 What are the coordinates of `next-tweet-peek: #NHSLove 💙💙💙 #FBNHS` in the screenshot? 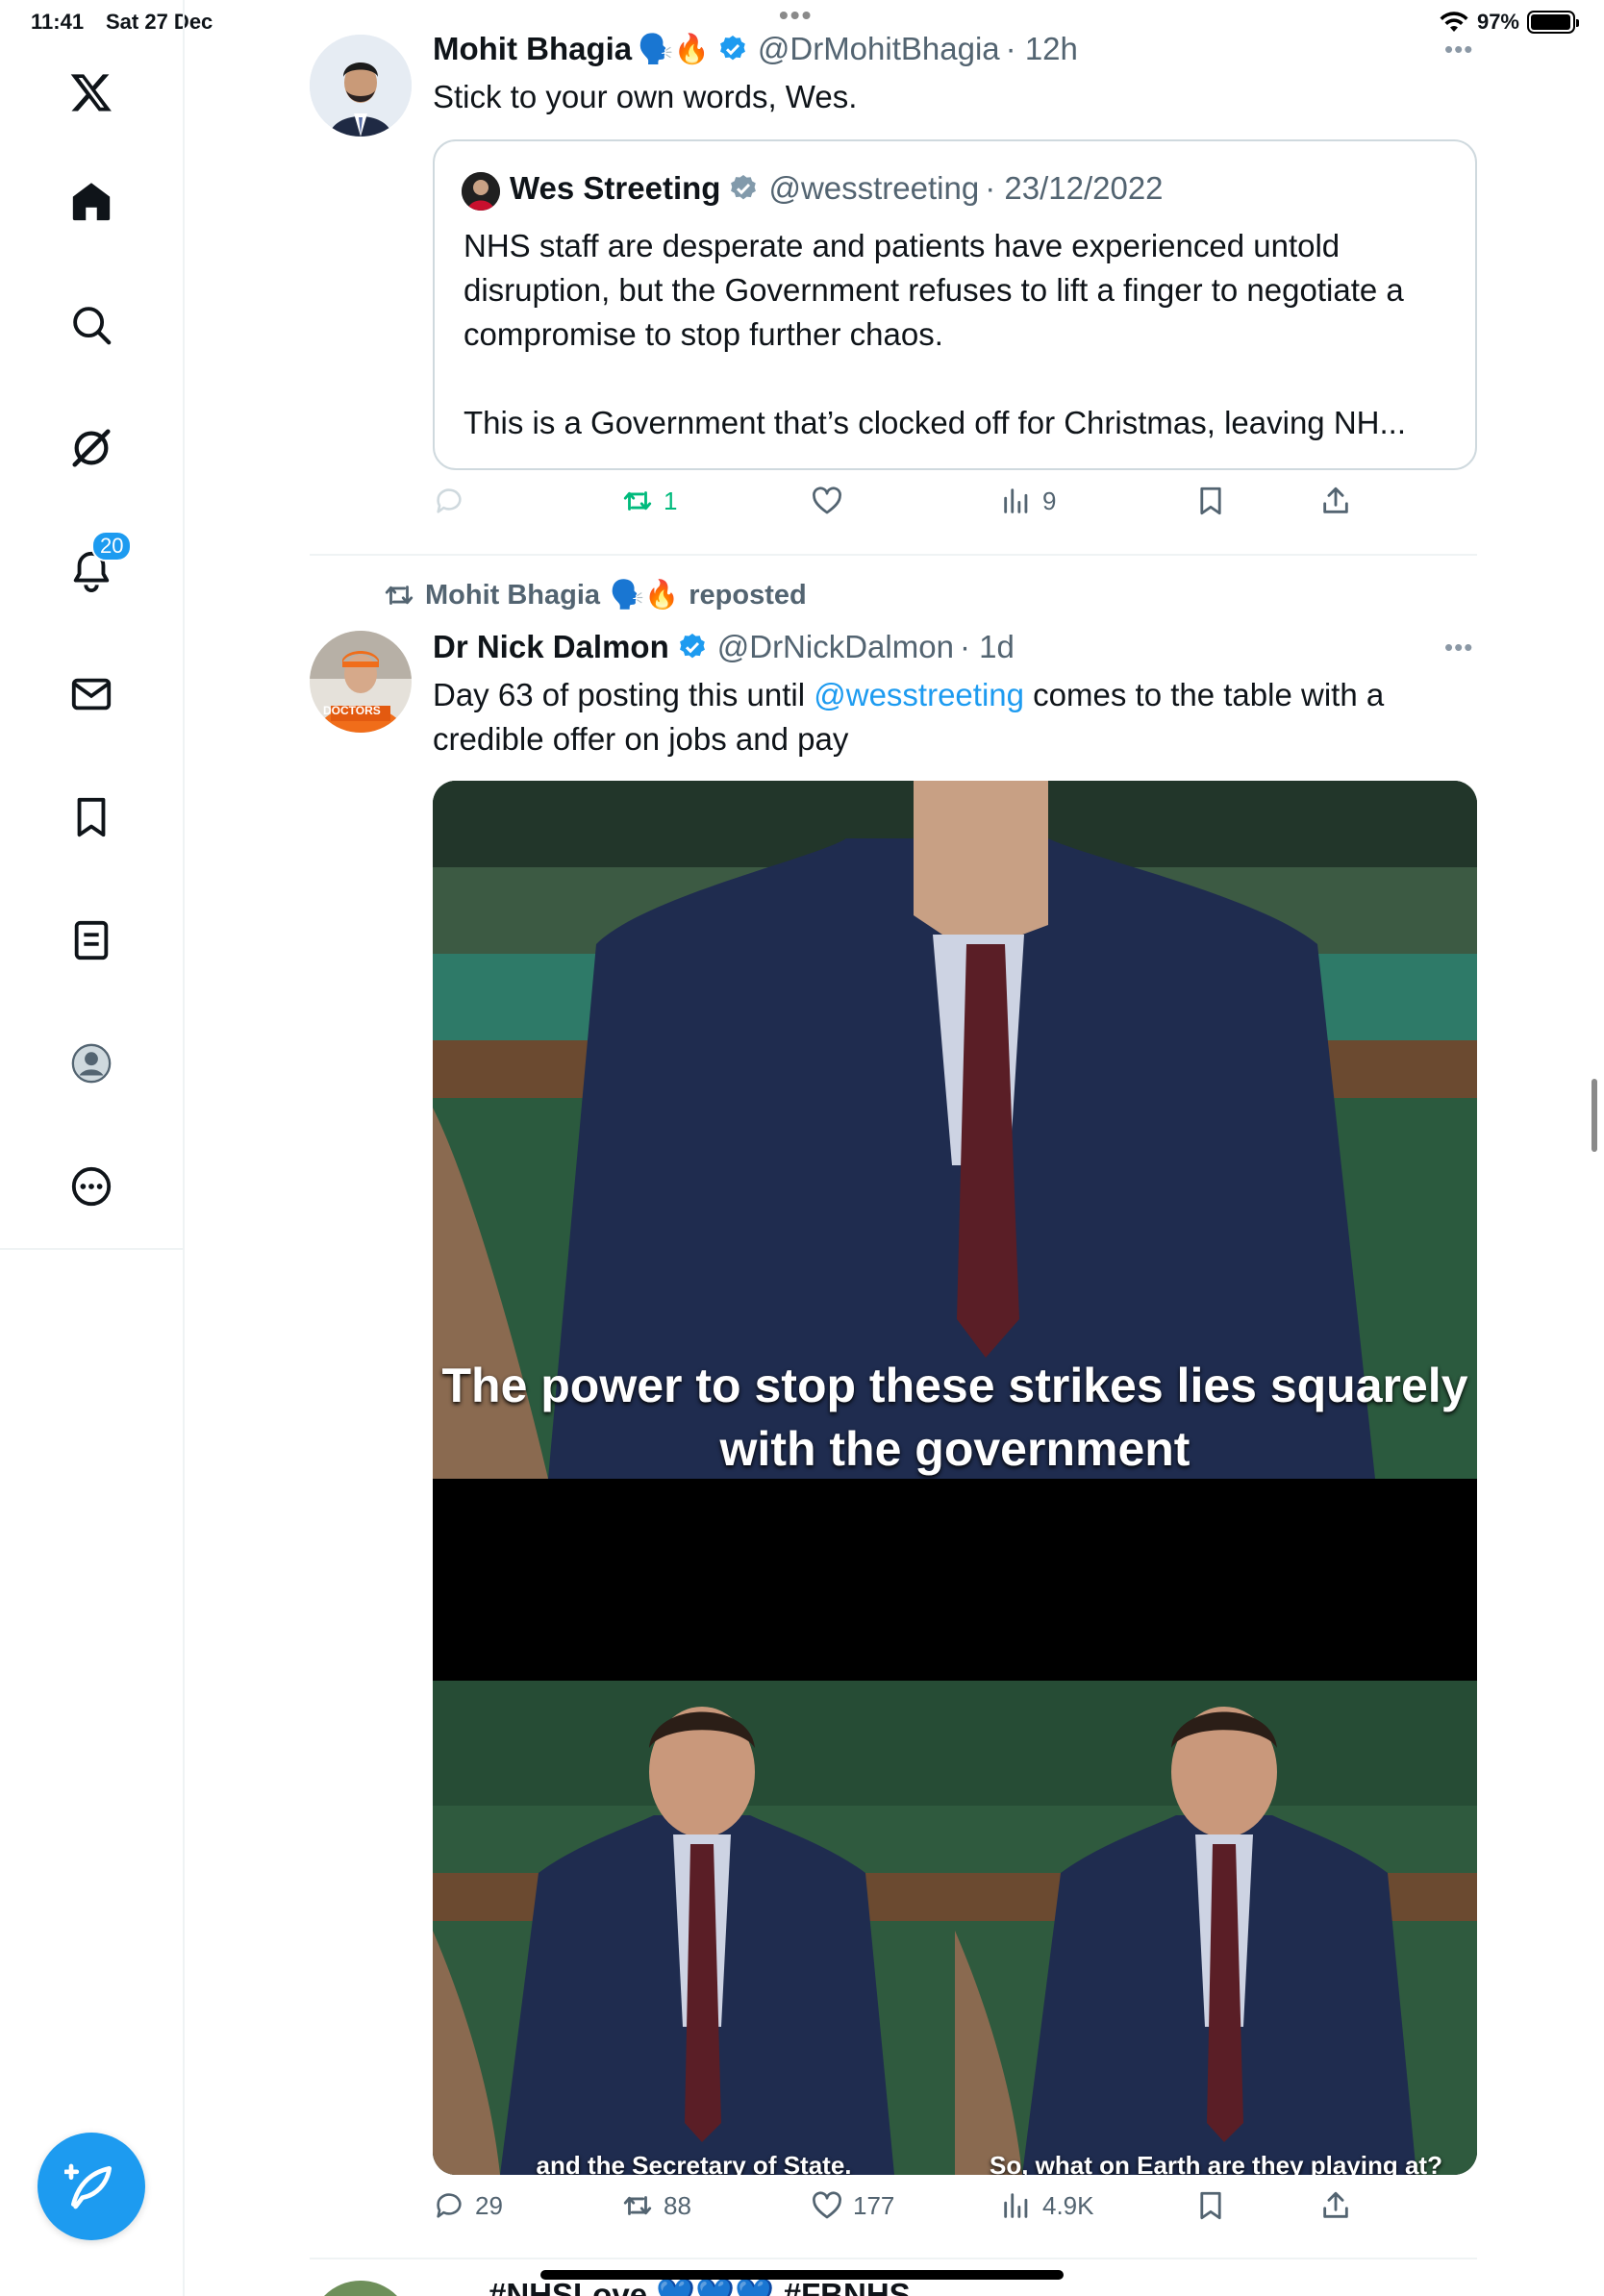 It's located at (893, 2279).